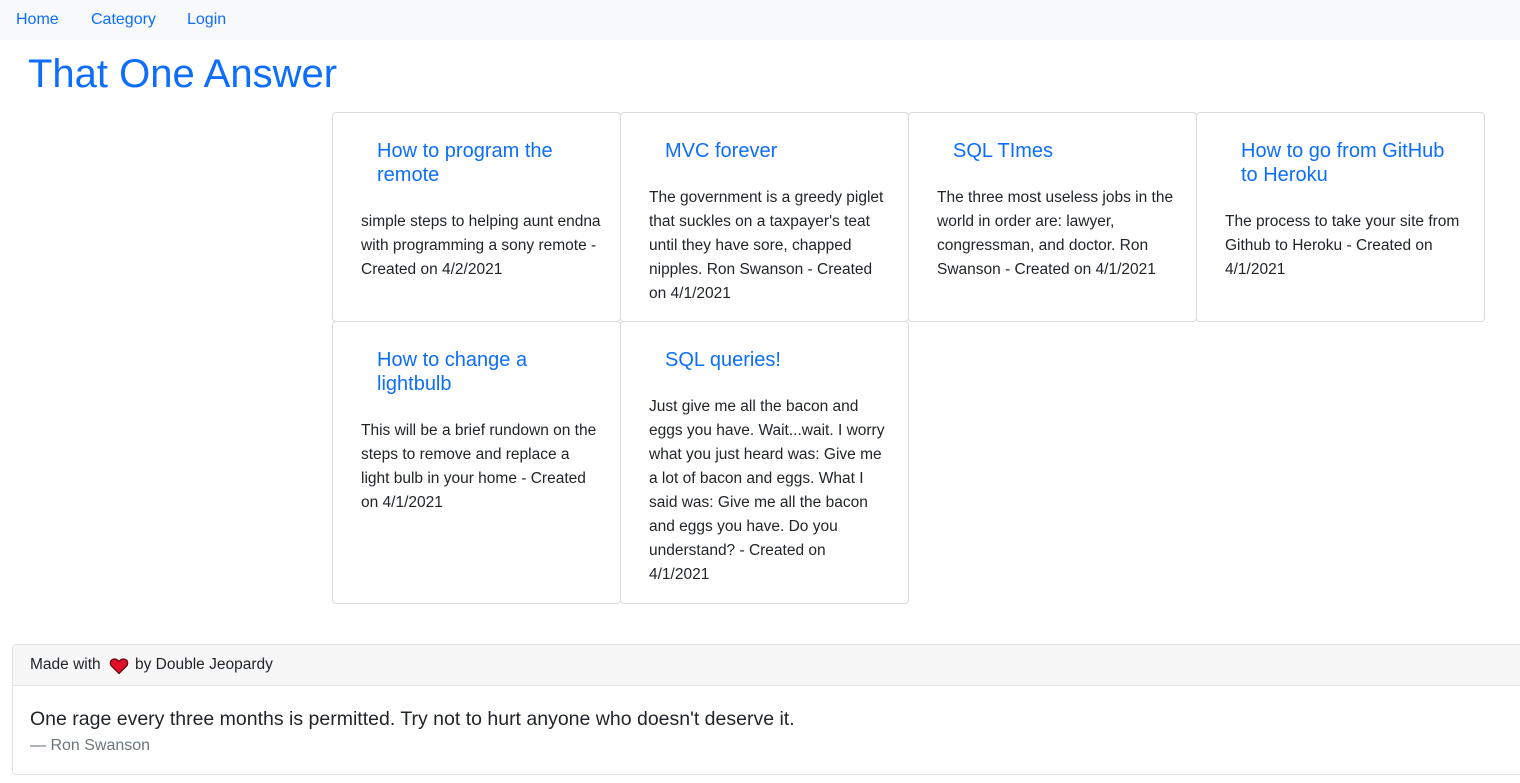 The width and height of the screenshot is (1520, 783). What do you see at coordinates (760, 20) in the screenshot?
I see `navbar: Home Category Login` at bounding box center [760, 20].